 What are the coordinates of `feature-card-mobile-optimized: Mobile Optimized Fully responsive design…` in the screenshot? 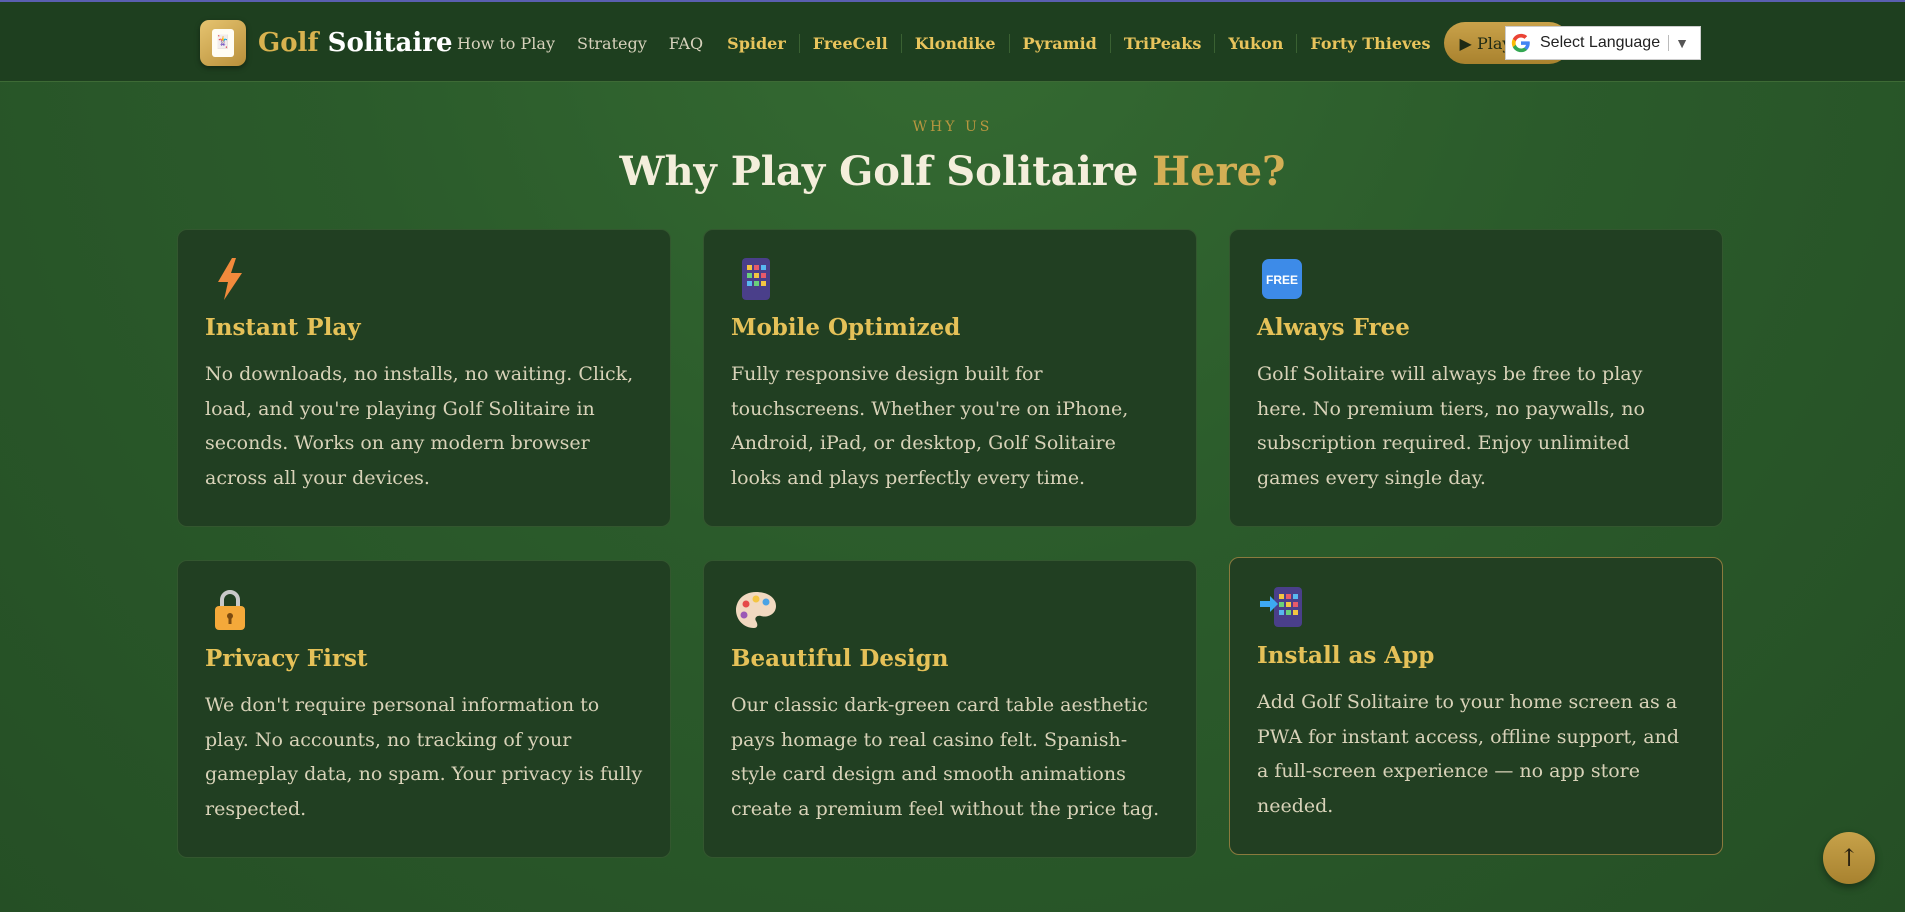 It's located at (950, 378).